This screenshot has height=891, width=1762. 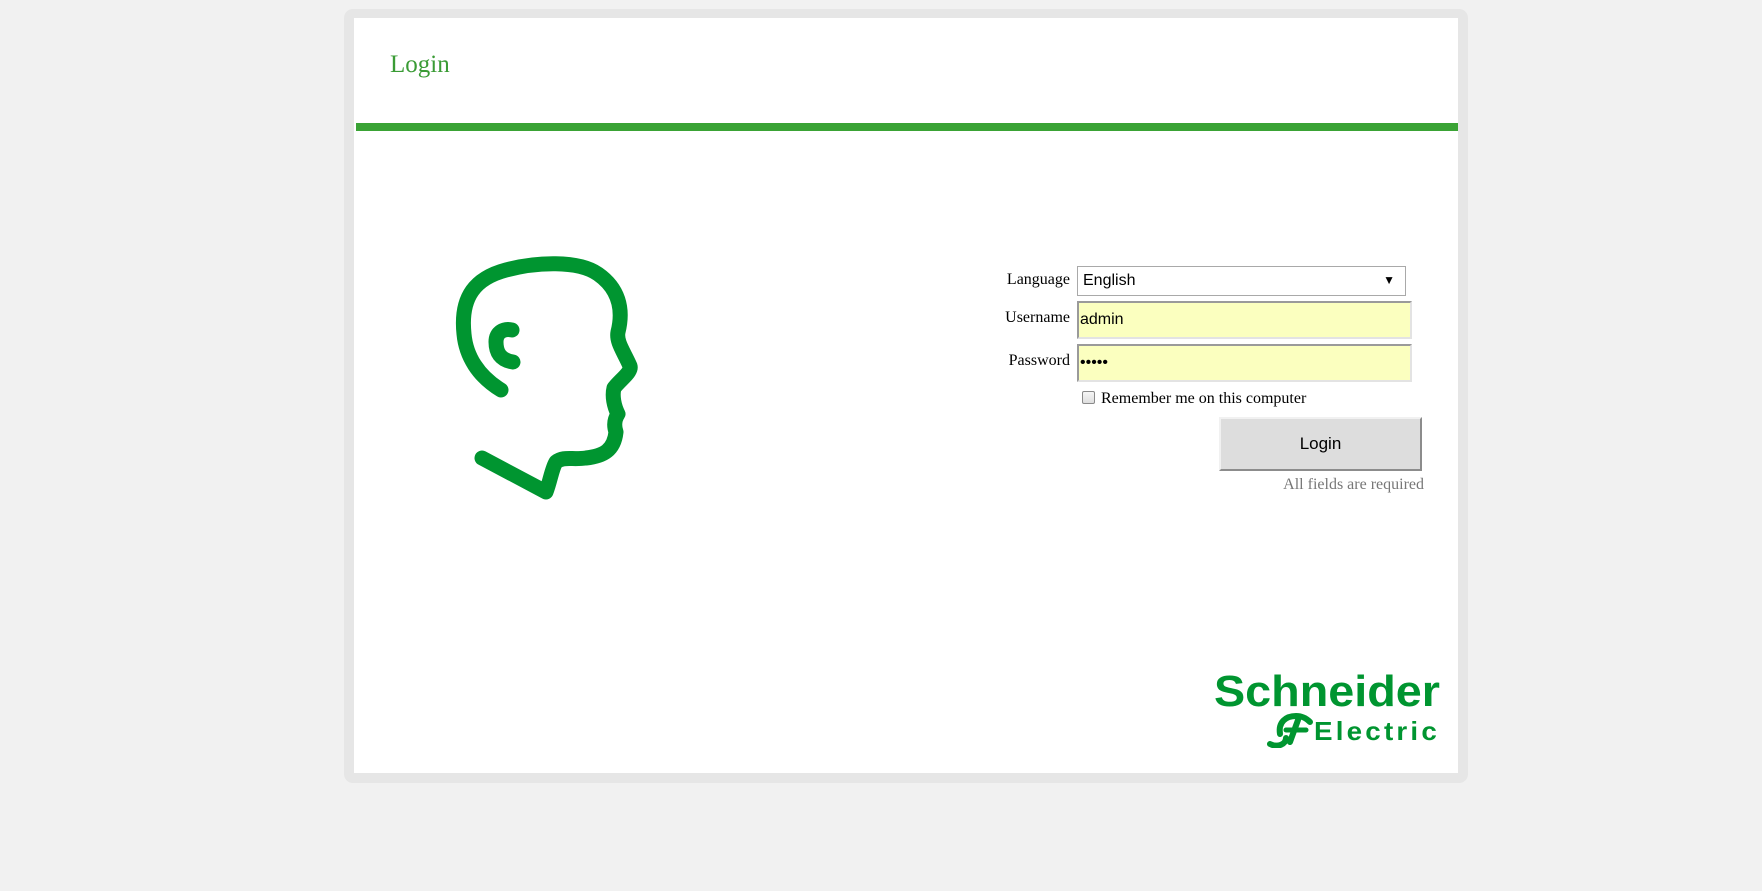 I want to click on dropdown-arrow-icon: ▼, so click(x=1389, y=280).